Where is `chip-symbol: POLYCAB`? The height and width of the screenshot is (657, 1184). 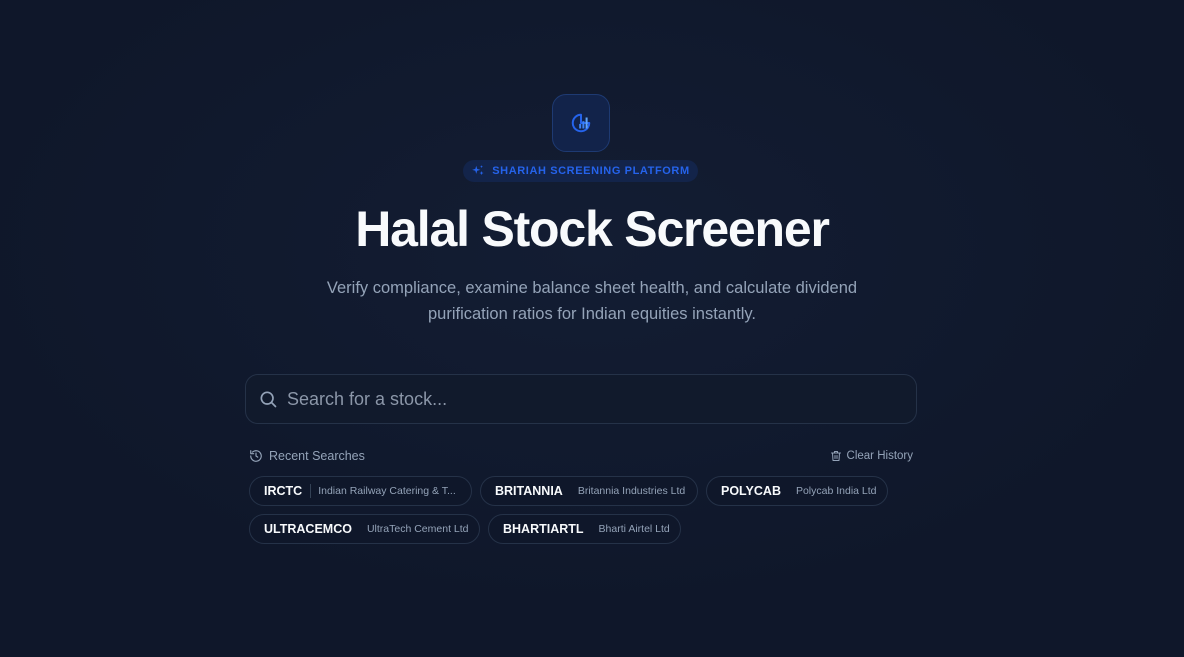
chip-symbol: POLYCAB is located at coordinates (751, 491).